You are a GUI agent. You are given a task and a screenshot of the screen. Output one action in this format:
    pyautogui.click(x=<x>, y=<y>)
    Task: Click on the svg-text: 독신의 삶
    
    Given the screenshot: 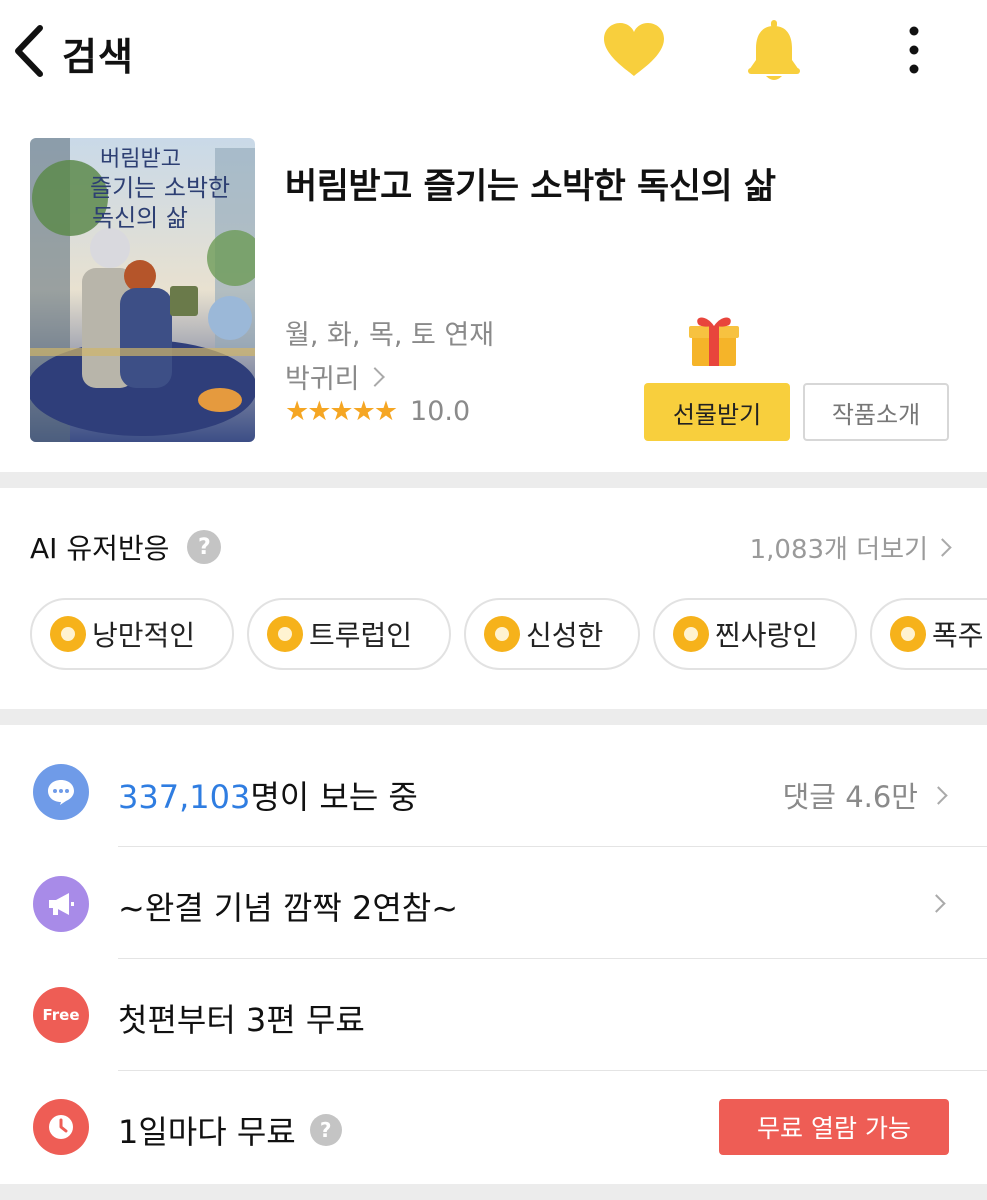 What is the action you would take?
    pyautogui.click(x=140, y=218)
    